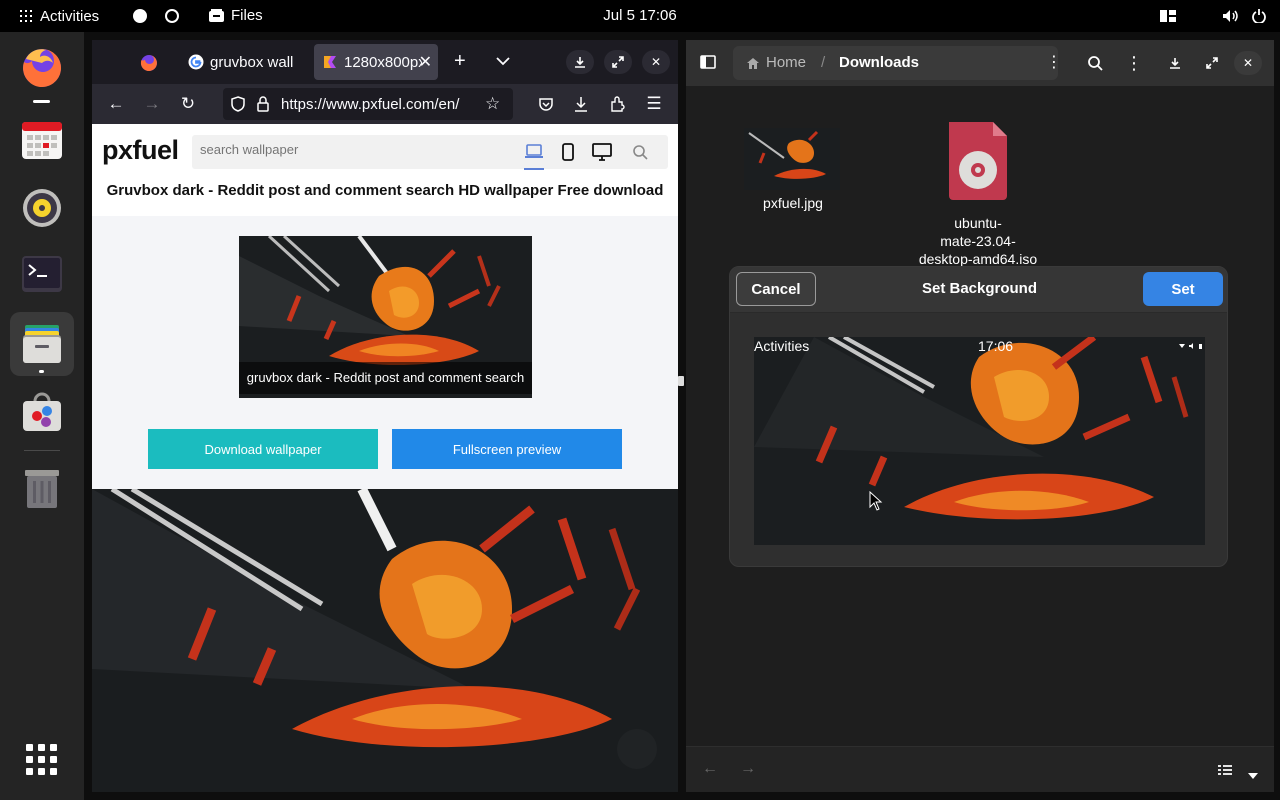 The height and width of the screenshot is (800, 1280). What do you see at coordinates (140, 150) in the screenshot?
I see `site-logo: pxfuel` at bounding box center [140, 150].